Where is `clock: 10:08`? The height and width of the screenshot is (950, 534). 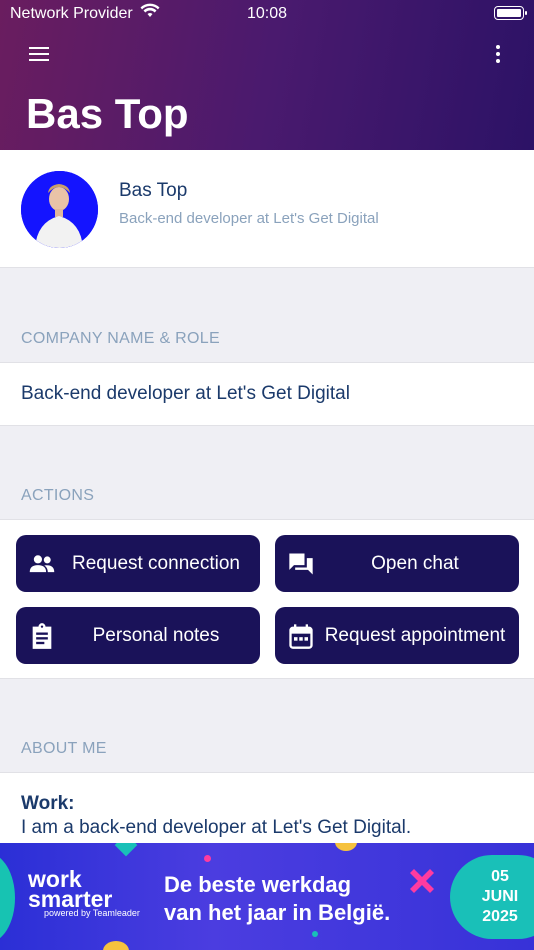 clock: 10:08 is located at coordinates (267, 13).